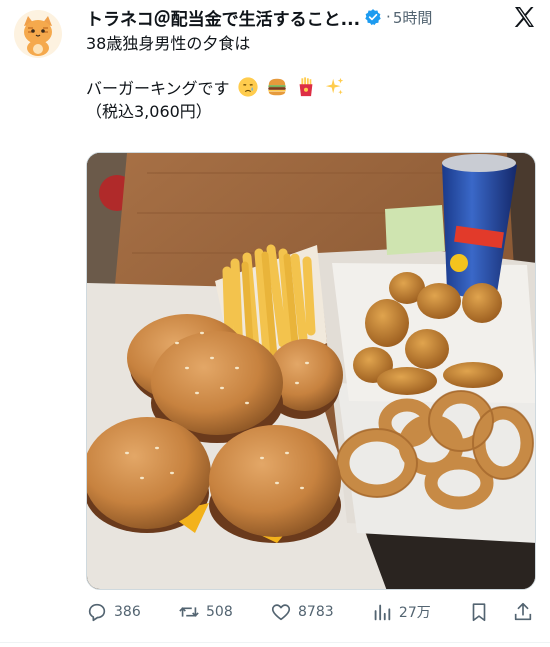 This screenshot has height=647, width=550. I want to click on crying-face-icon, so click(248, 87).